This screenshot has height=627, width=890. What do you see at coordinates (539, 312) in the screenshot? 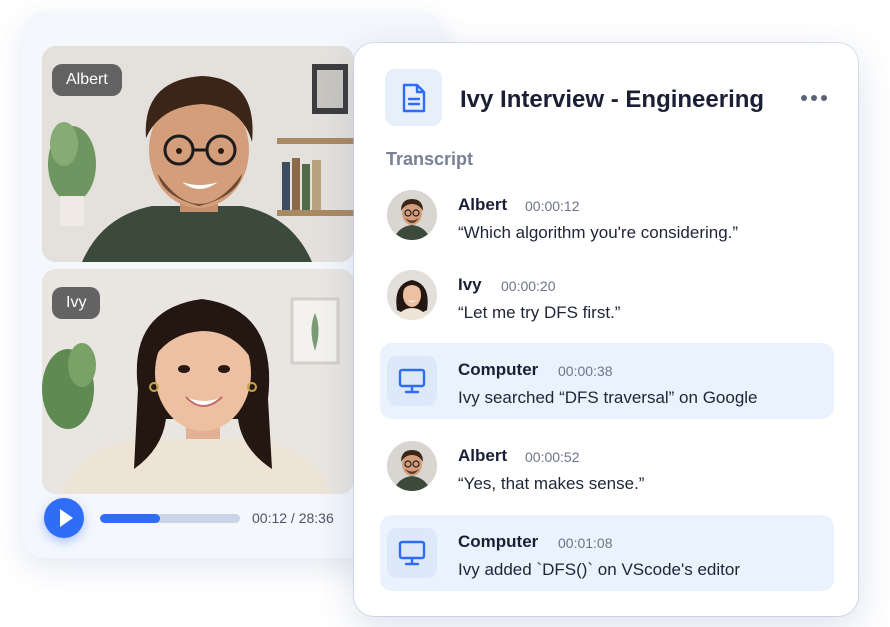
I see `entry-message: “Let me try DFS first.”` at bounding box center [539, 312].